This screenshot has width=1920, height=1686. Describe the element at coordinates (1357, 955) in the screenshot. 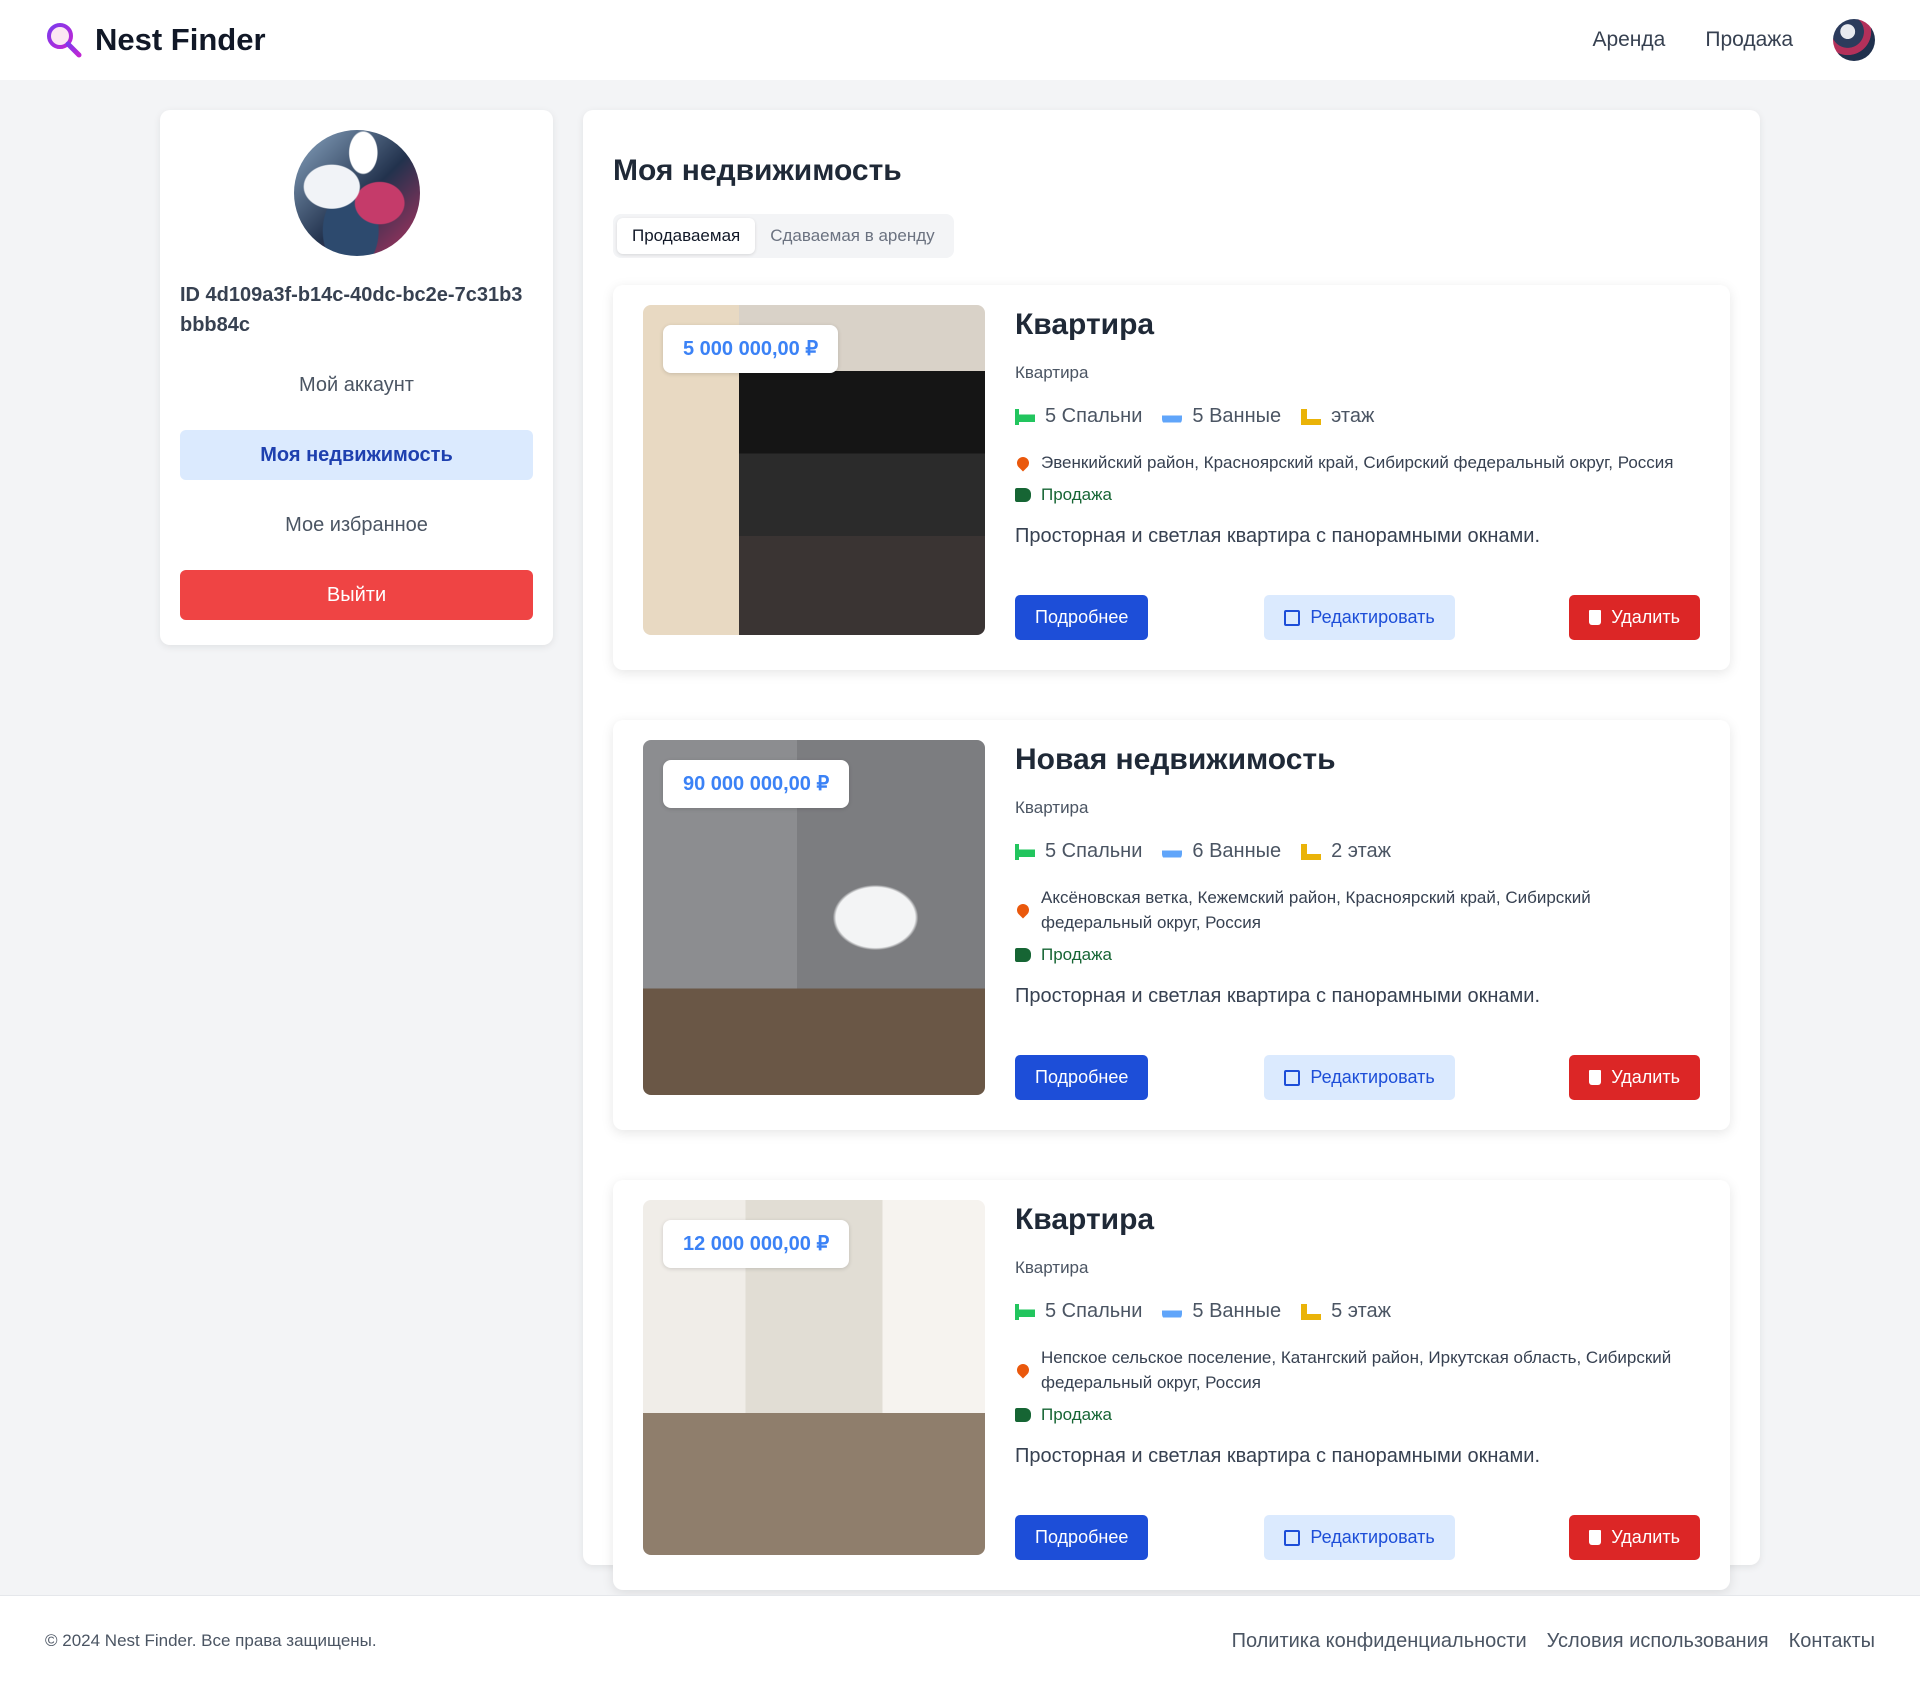

I see `listing-deal-type: Продажа` at that location.